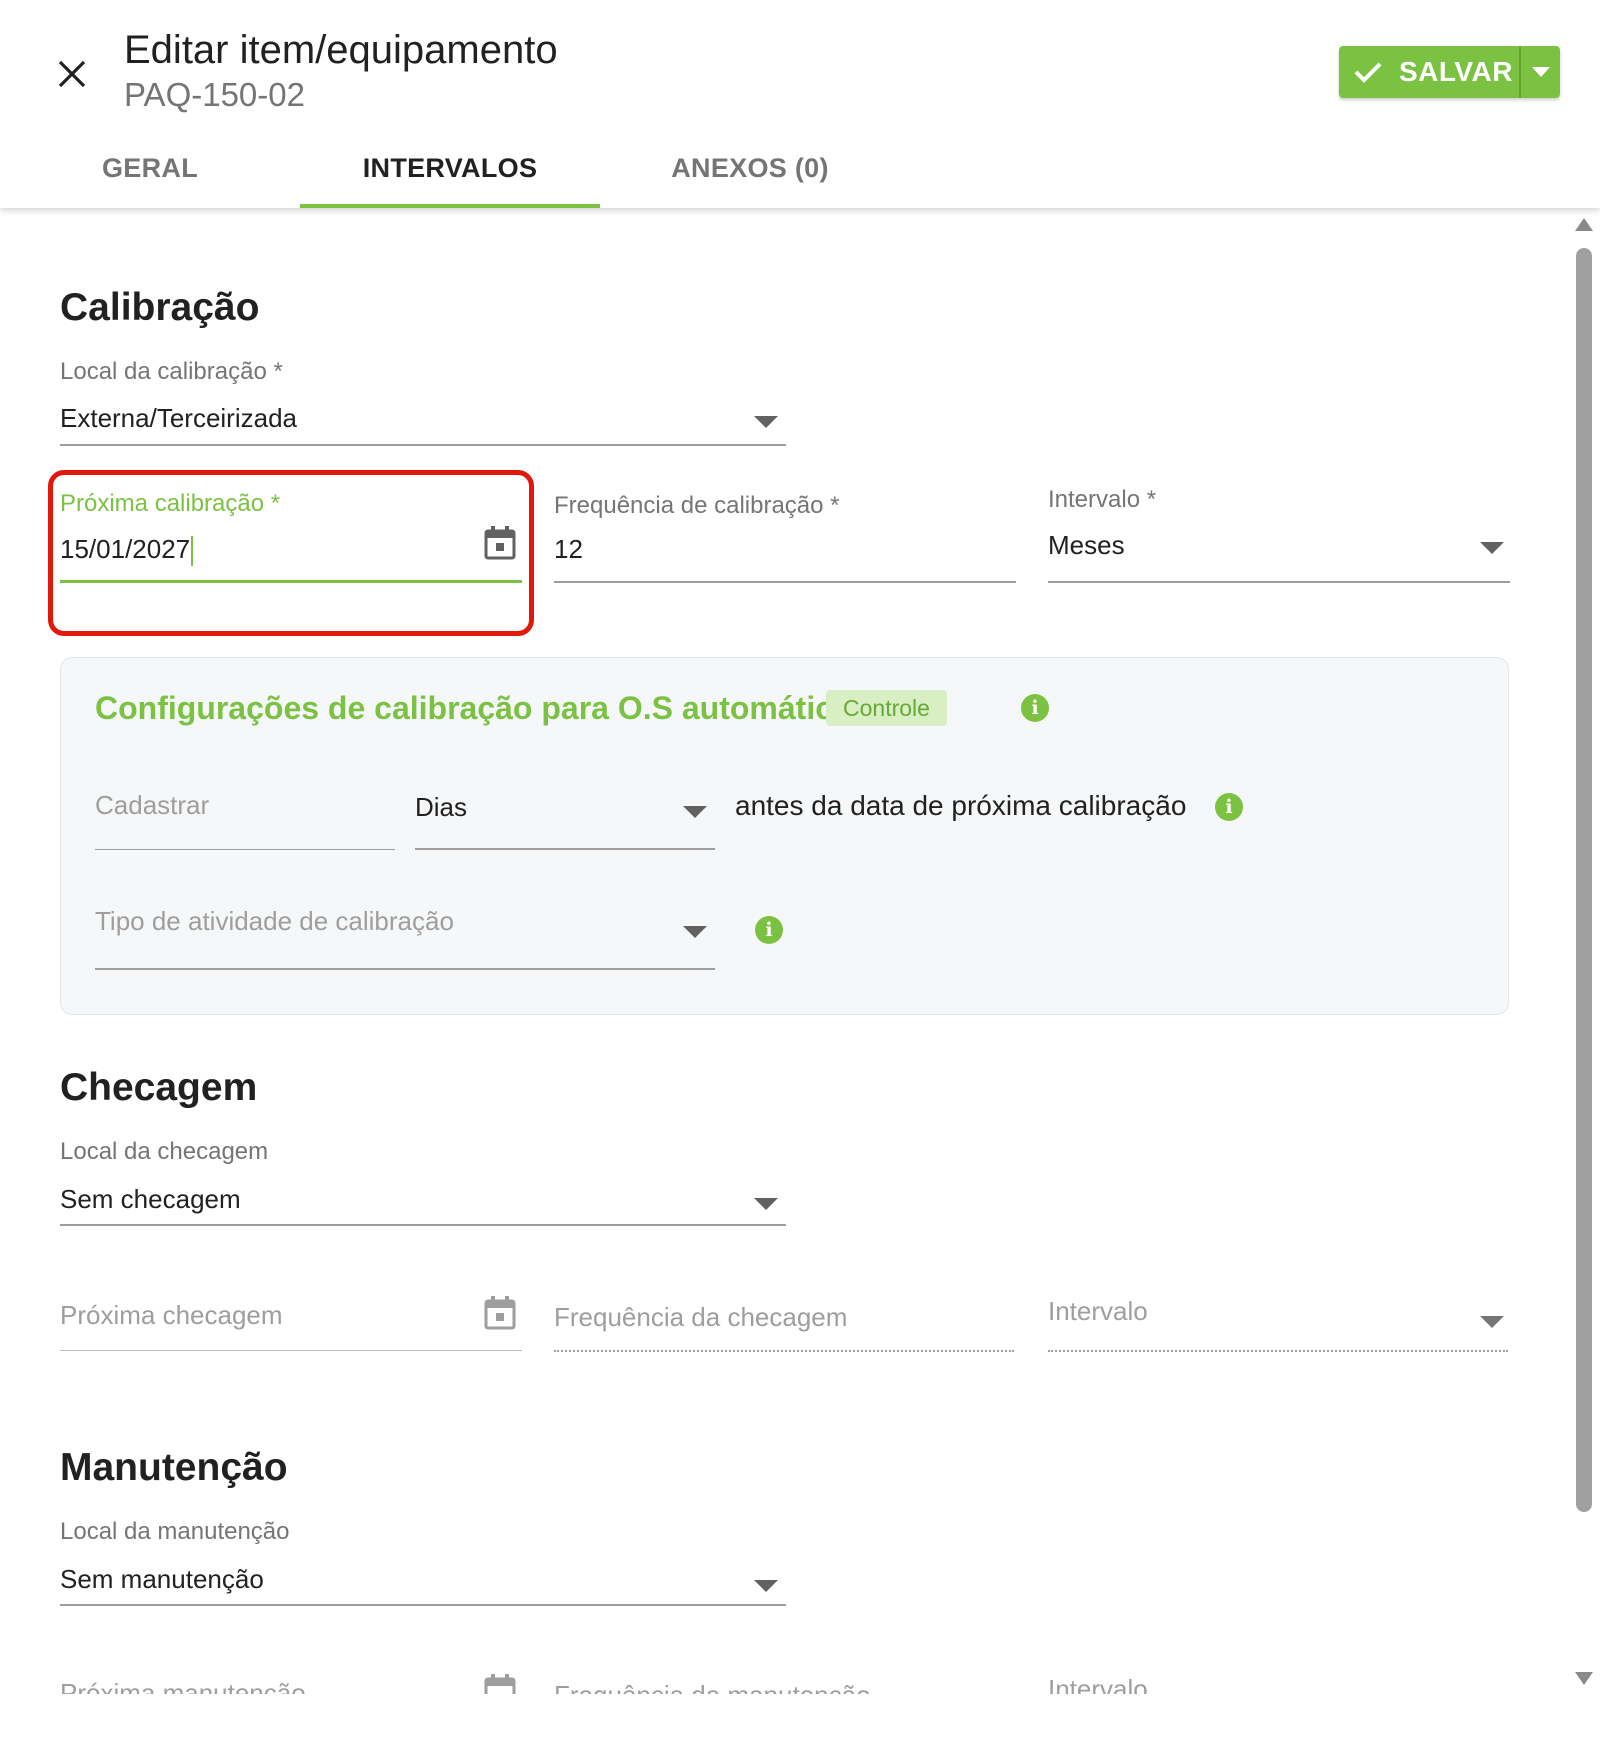 The height and width of the screenshot is (1744, 1600). Describe the element at coordinates (568, 549) in the screenshot. I see `frequencia-calibracao-input: 12` at that location.